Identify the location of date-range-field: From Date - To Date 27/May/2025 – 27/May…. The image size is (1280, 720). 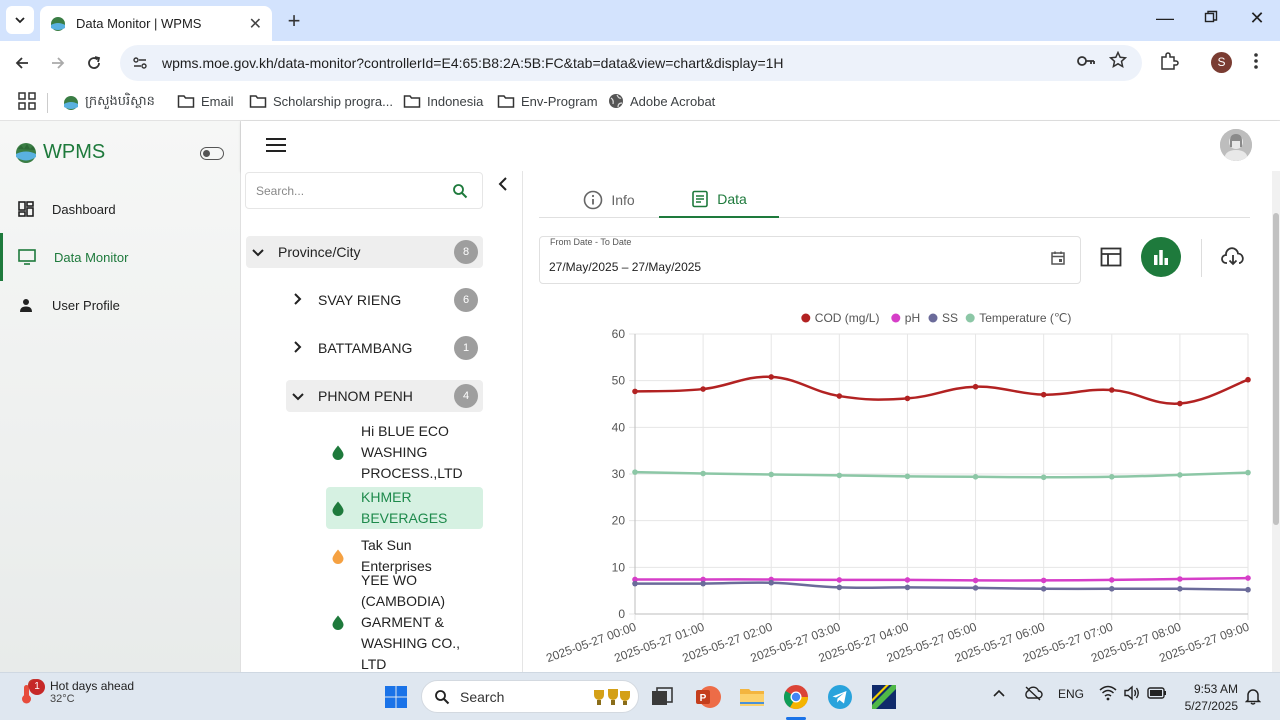
(810, 260).